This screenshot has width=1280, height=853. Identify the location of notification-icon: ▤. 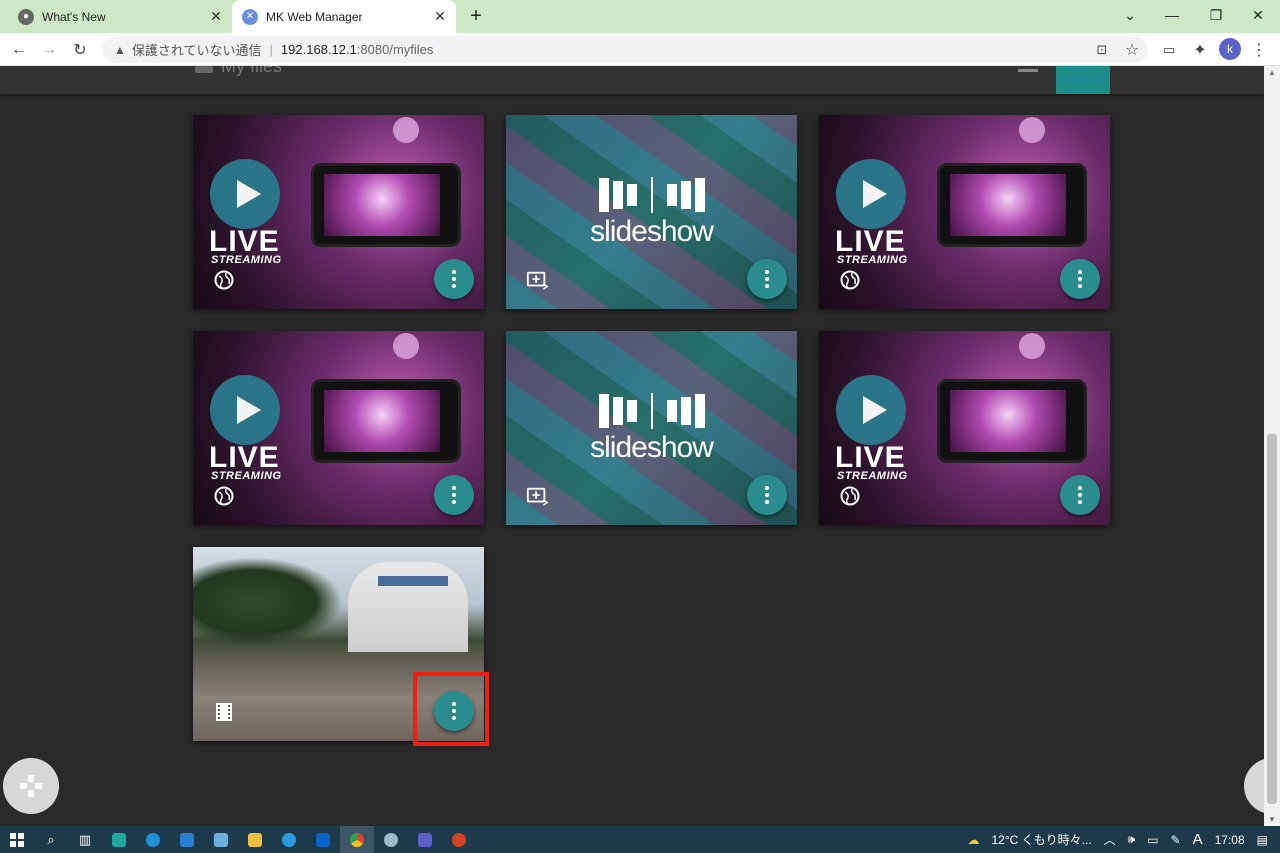
(1262, 840).